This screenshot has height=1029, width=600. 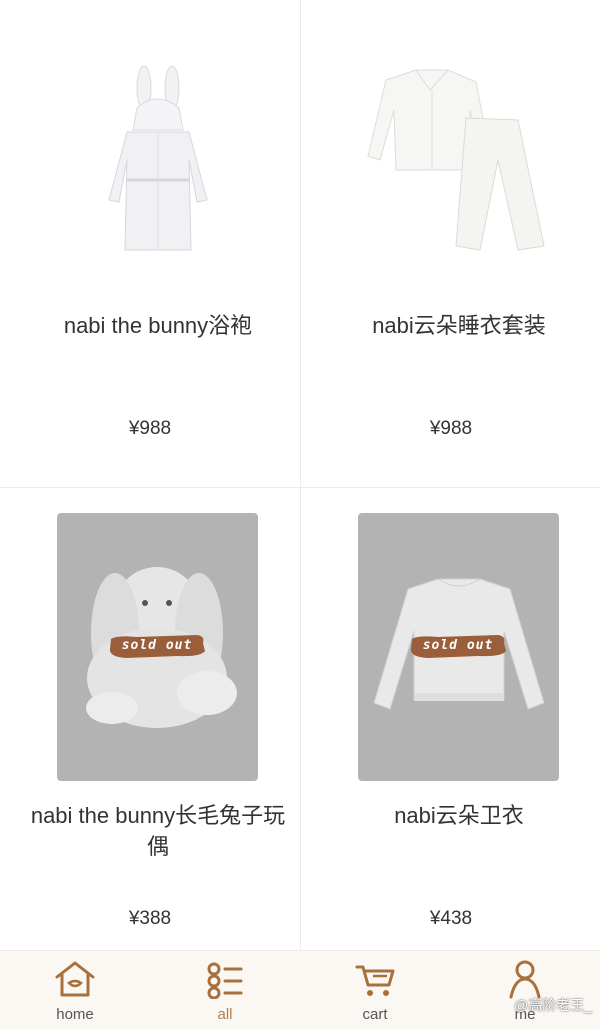 What do you see at coordinates (459, 815) in the screenshot?
I see `product-name: nabi云朵卫衣` at bounding box center [459, 815].